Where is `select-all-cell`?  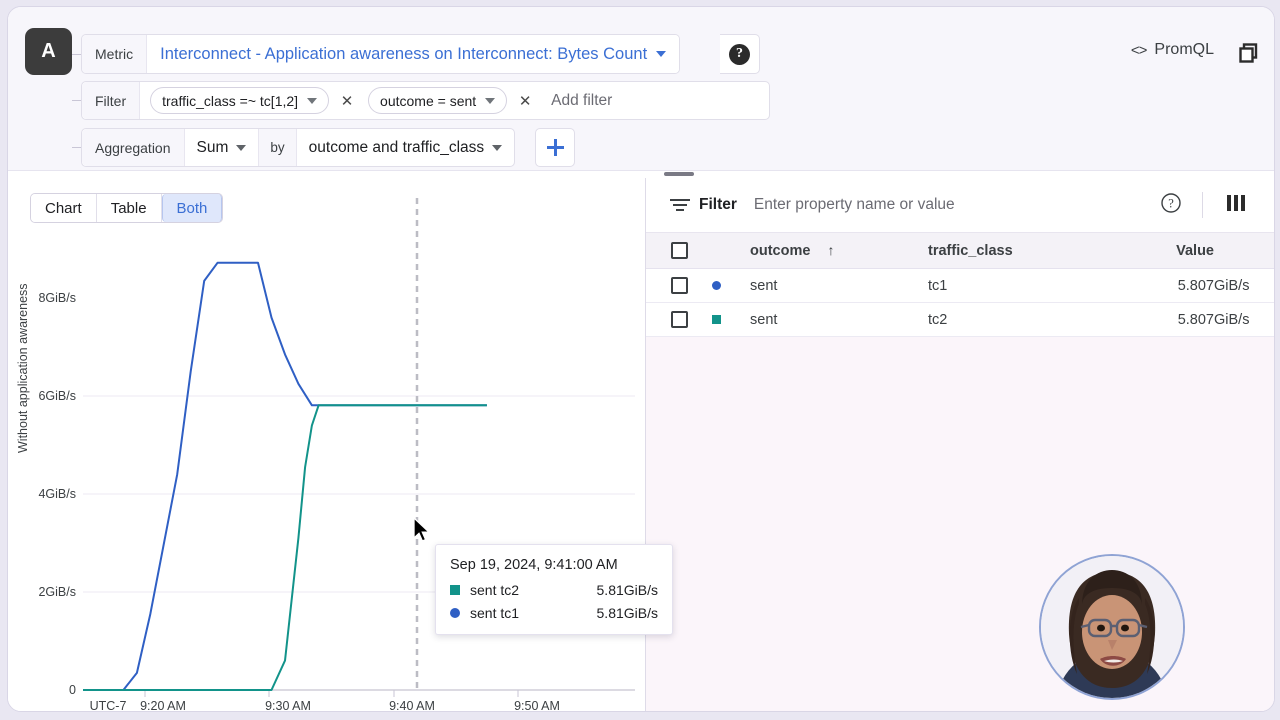 select-all-cell is located at coordinates (679, 250).